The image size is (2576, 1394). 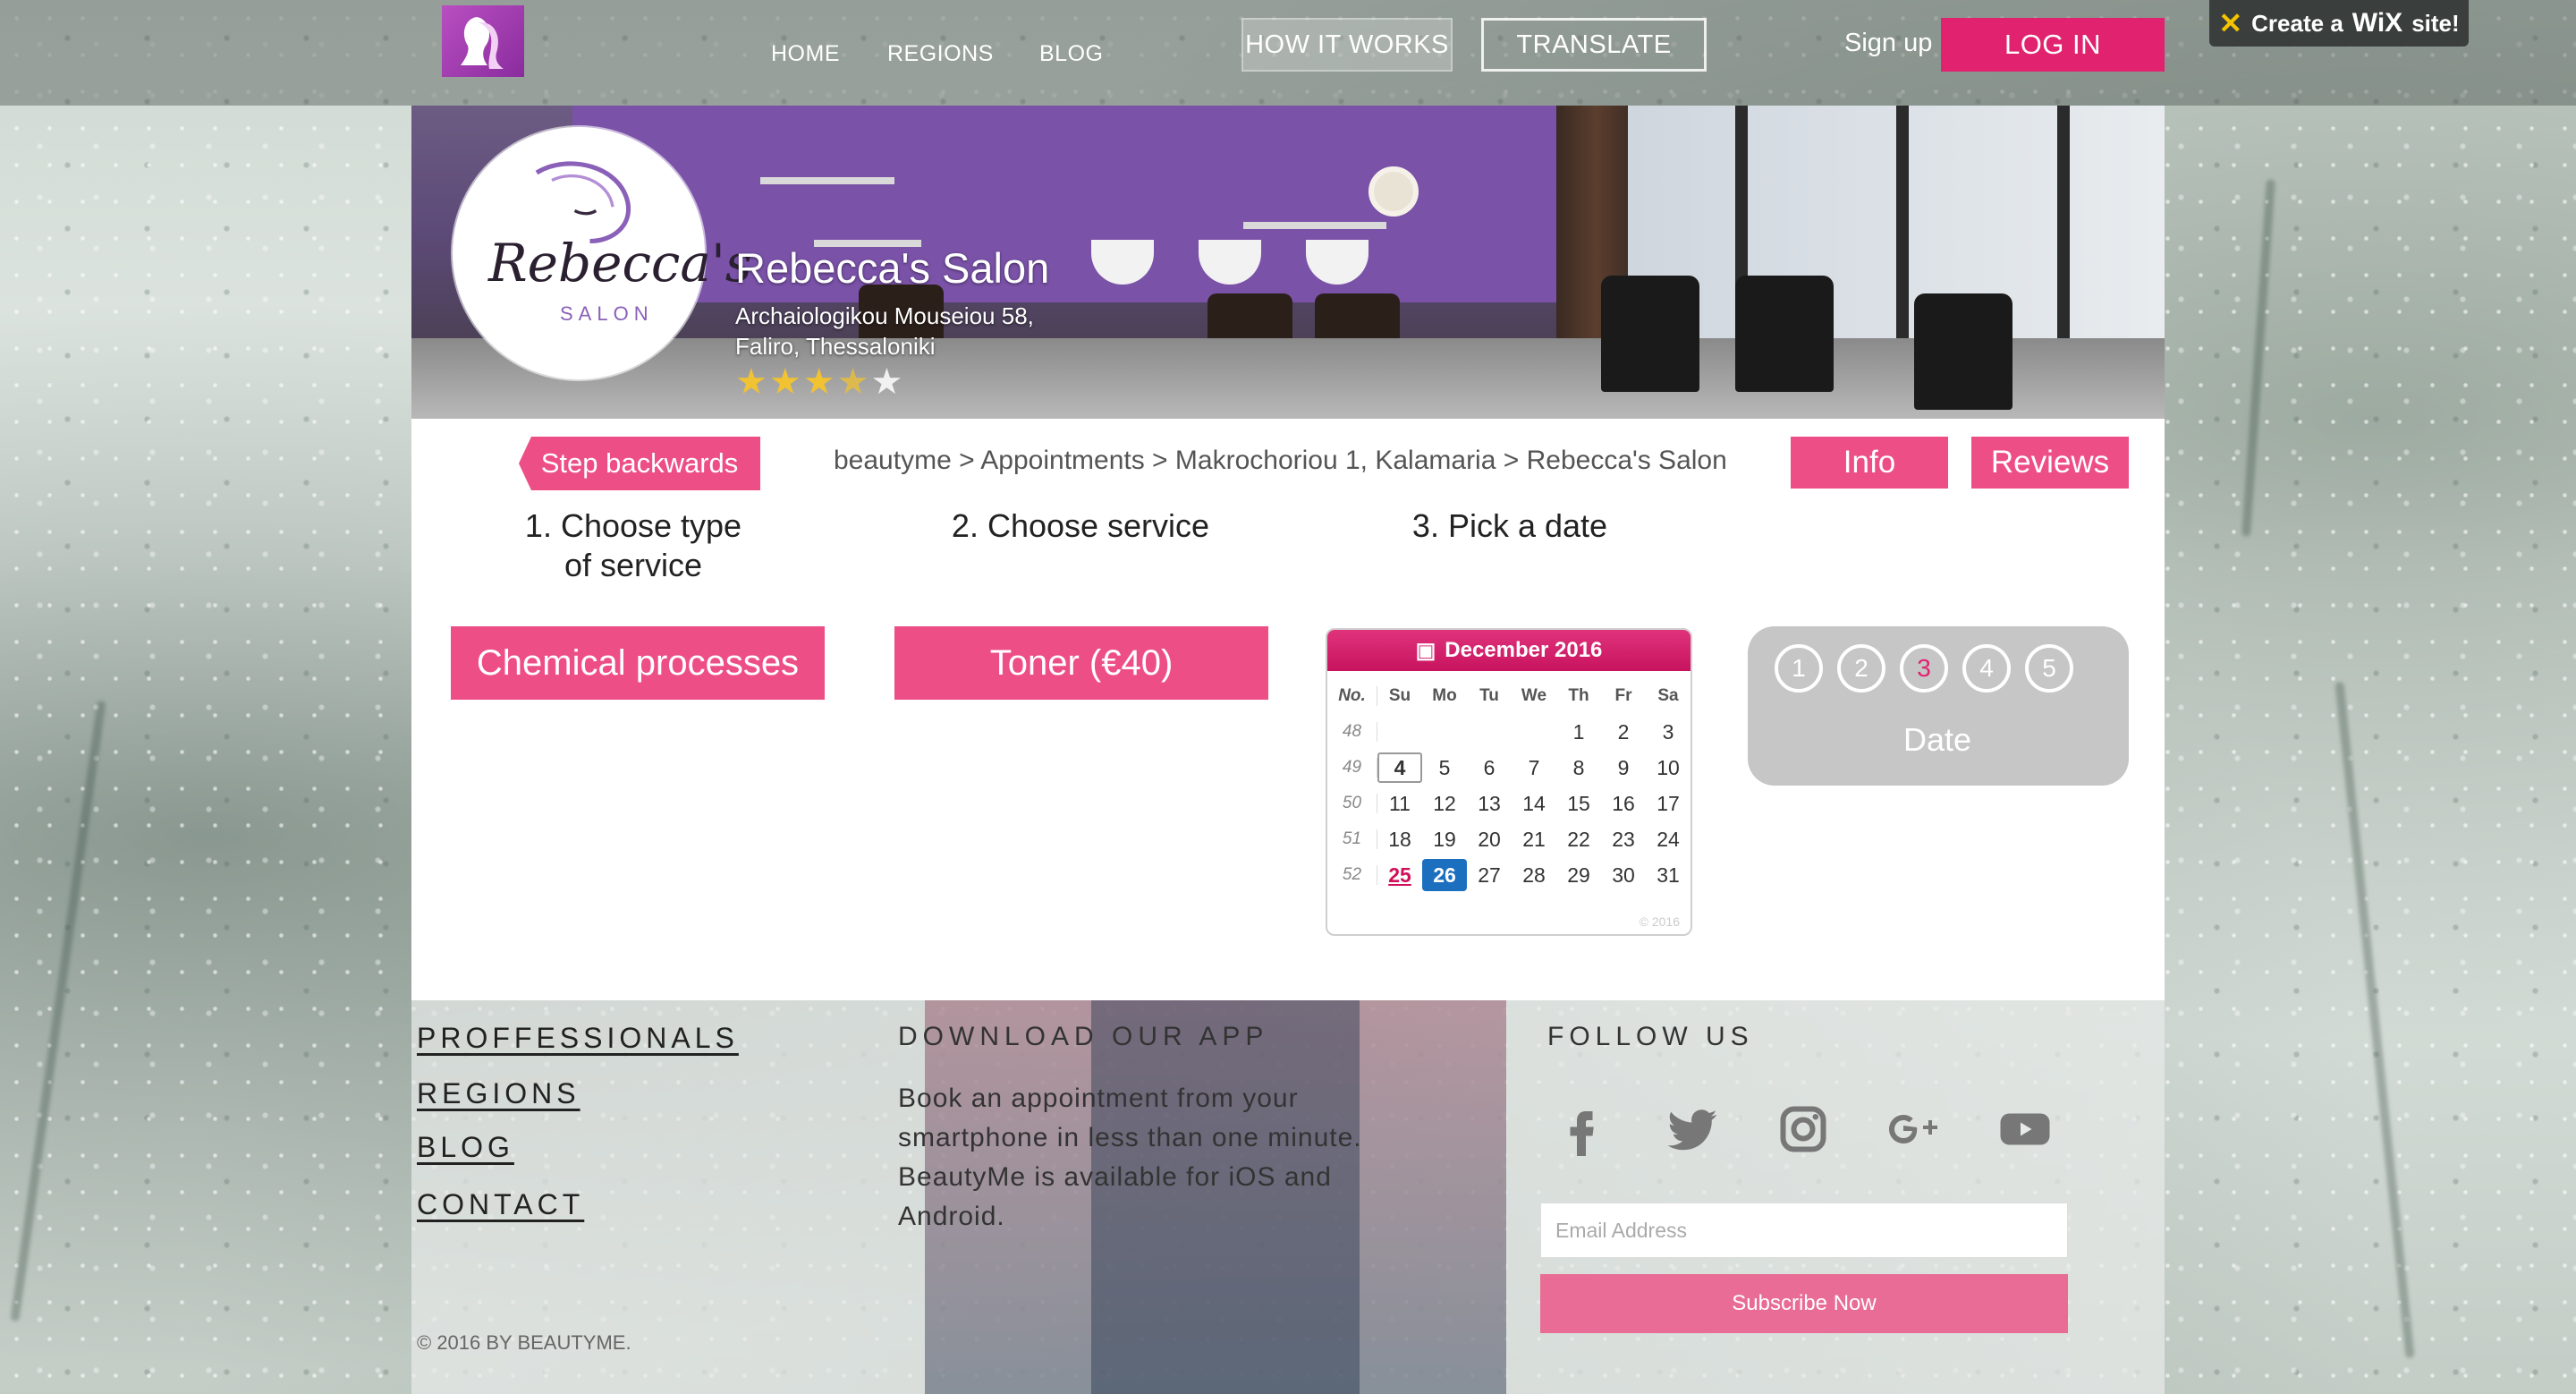 What do you see at coordinates (1623, 875) in the screenshot?
I see `calendar-day: 30` at bounding box center [1623, 875].